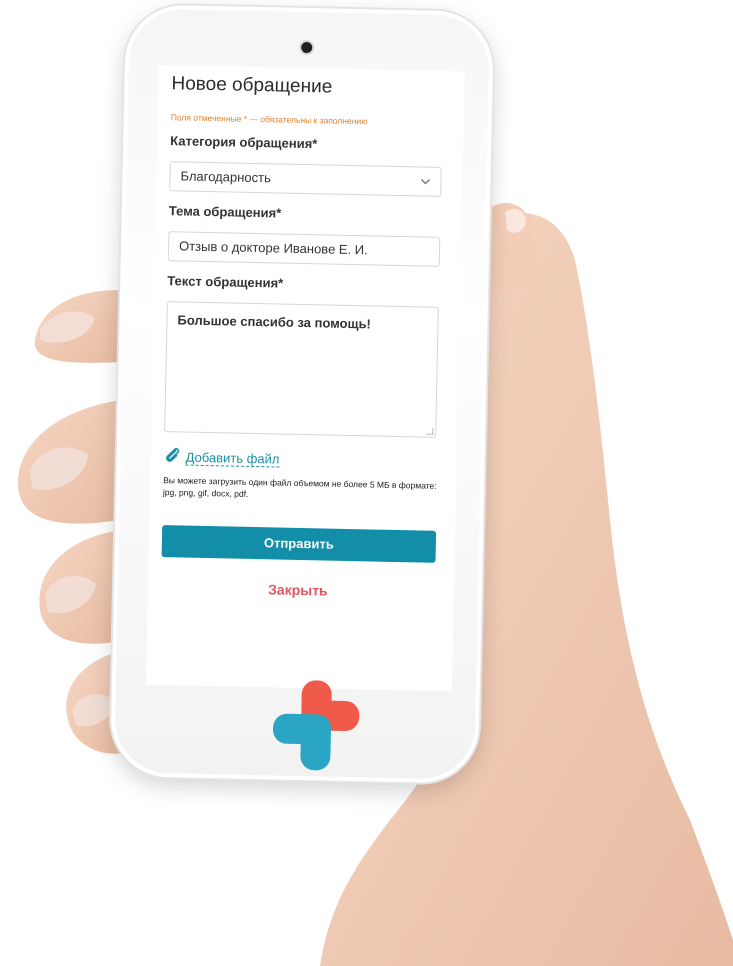 This screenshot has height=966, width=733. Describe the element at coordinates (299, 544) in the screenshot. I see `submit-button: Отправить` at that location.